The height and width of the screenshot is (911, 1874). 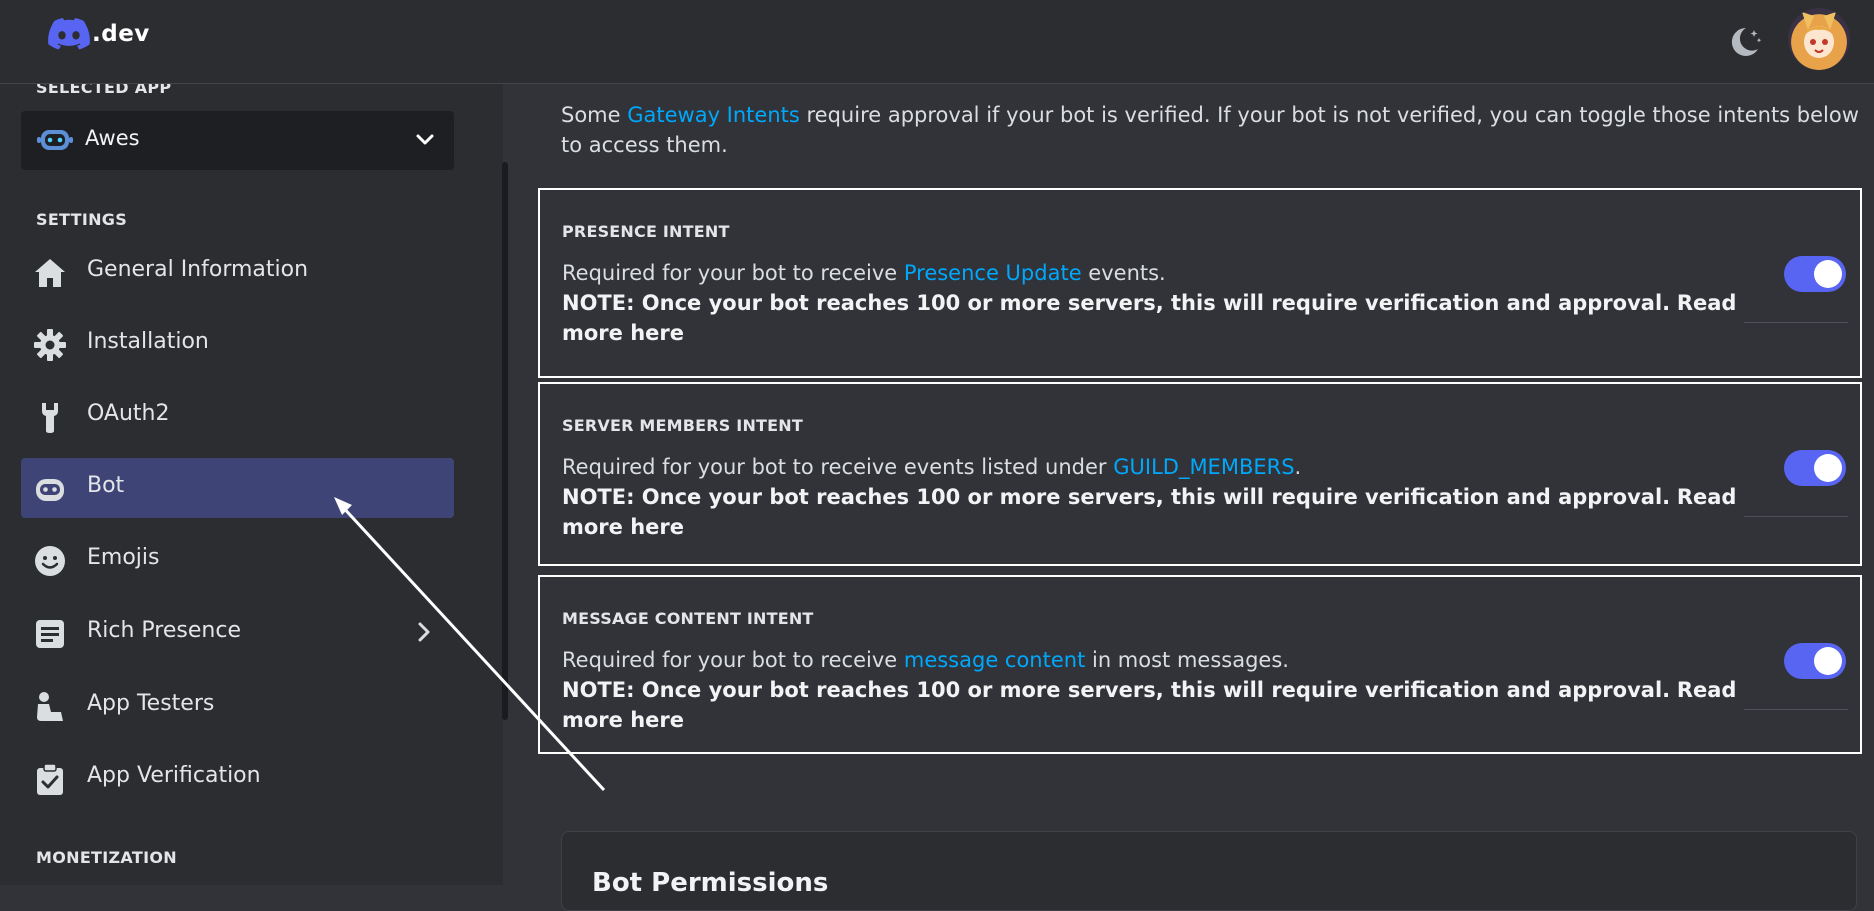 What do you see at coordinates (688, 618) in the screenshot?
I see `intent-title: MESSAGE CONTENT INTENT` at bounding box center [688, 618].